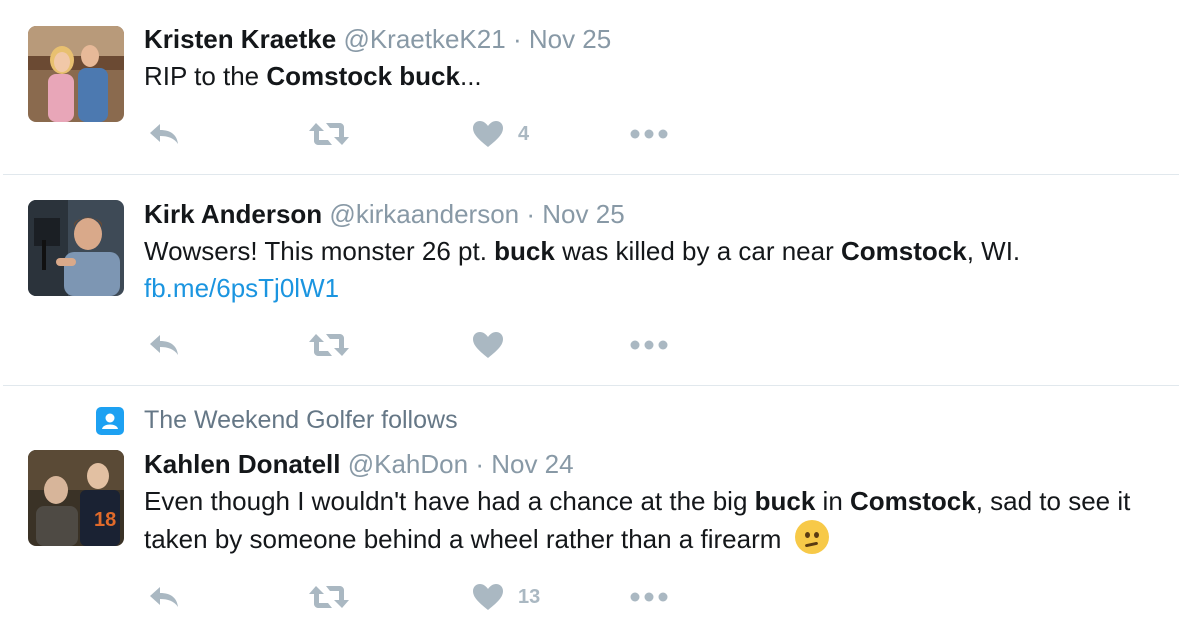  I want to click on like-button: 4, so click(500, 134).